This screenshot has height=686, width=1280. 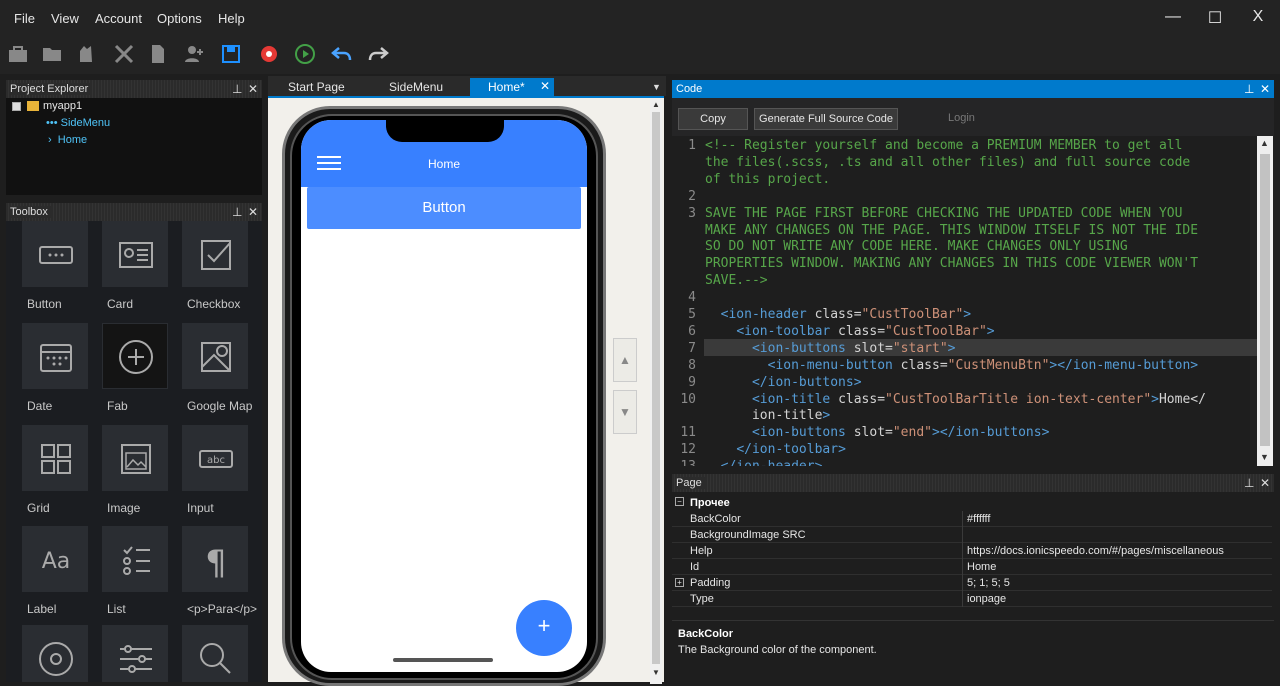 I want to click on briefcase-icon, so click(x=18, y=54).